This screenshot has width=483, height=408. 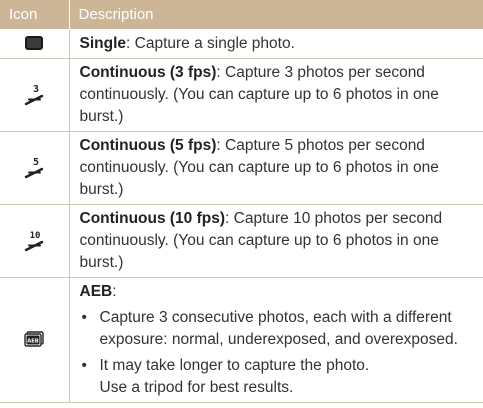 I want to click on continuous-3fps-icon: 3, so click(x=34, y=95).